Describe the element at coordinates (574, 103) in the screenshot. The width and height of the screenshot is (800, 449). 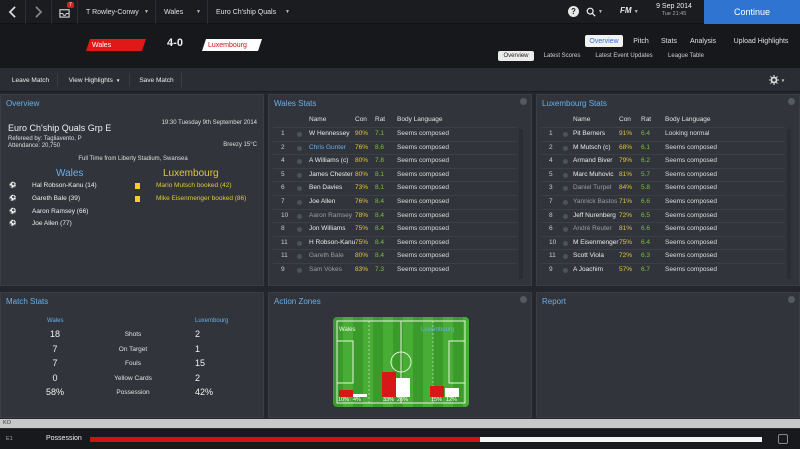
I see `luxembourg-stats-title: Luxembourg Stats` at that location.